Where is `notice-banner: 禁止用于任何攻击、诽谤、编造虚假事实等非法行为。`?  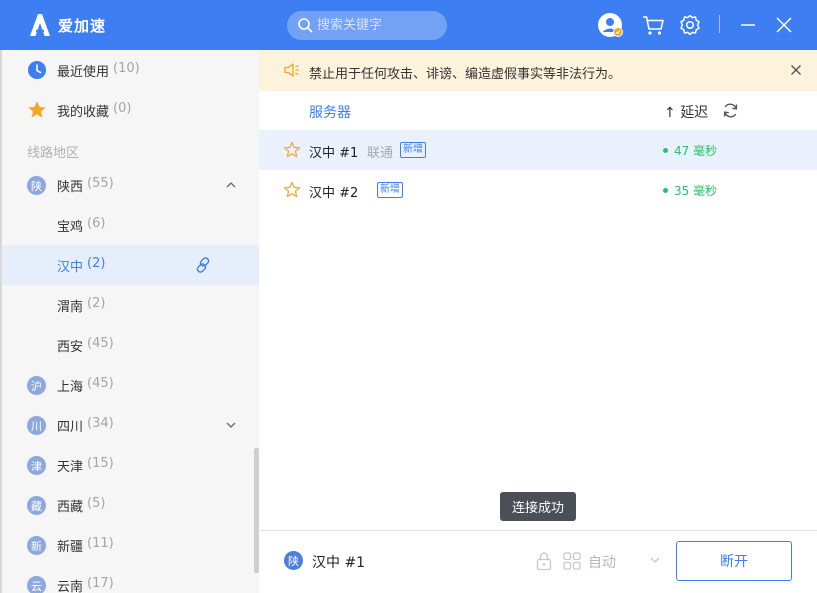
notice-banner: 禁止用于任何攻击、诽谤、编造虚假事实等非法行为。 is located at coordinates (538, 70).